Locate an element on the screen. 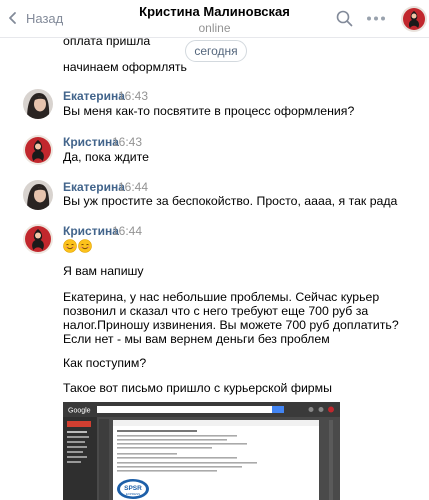 The image size is (429, 500). more-options-icon is located at coordinates (376, 18).